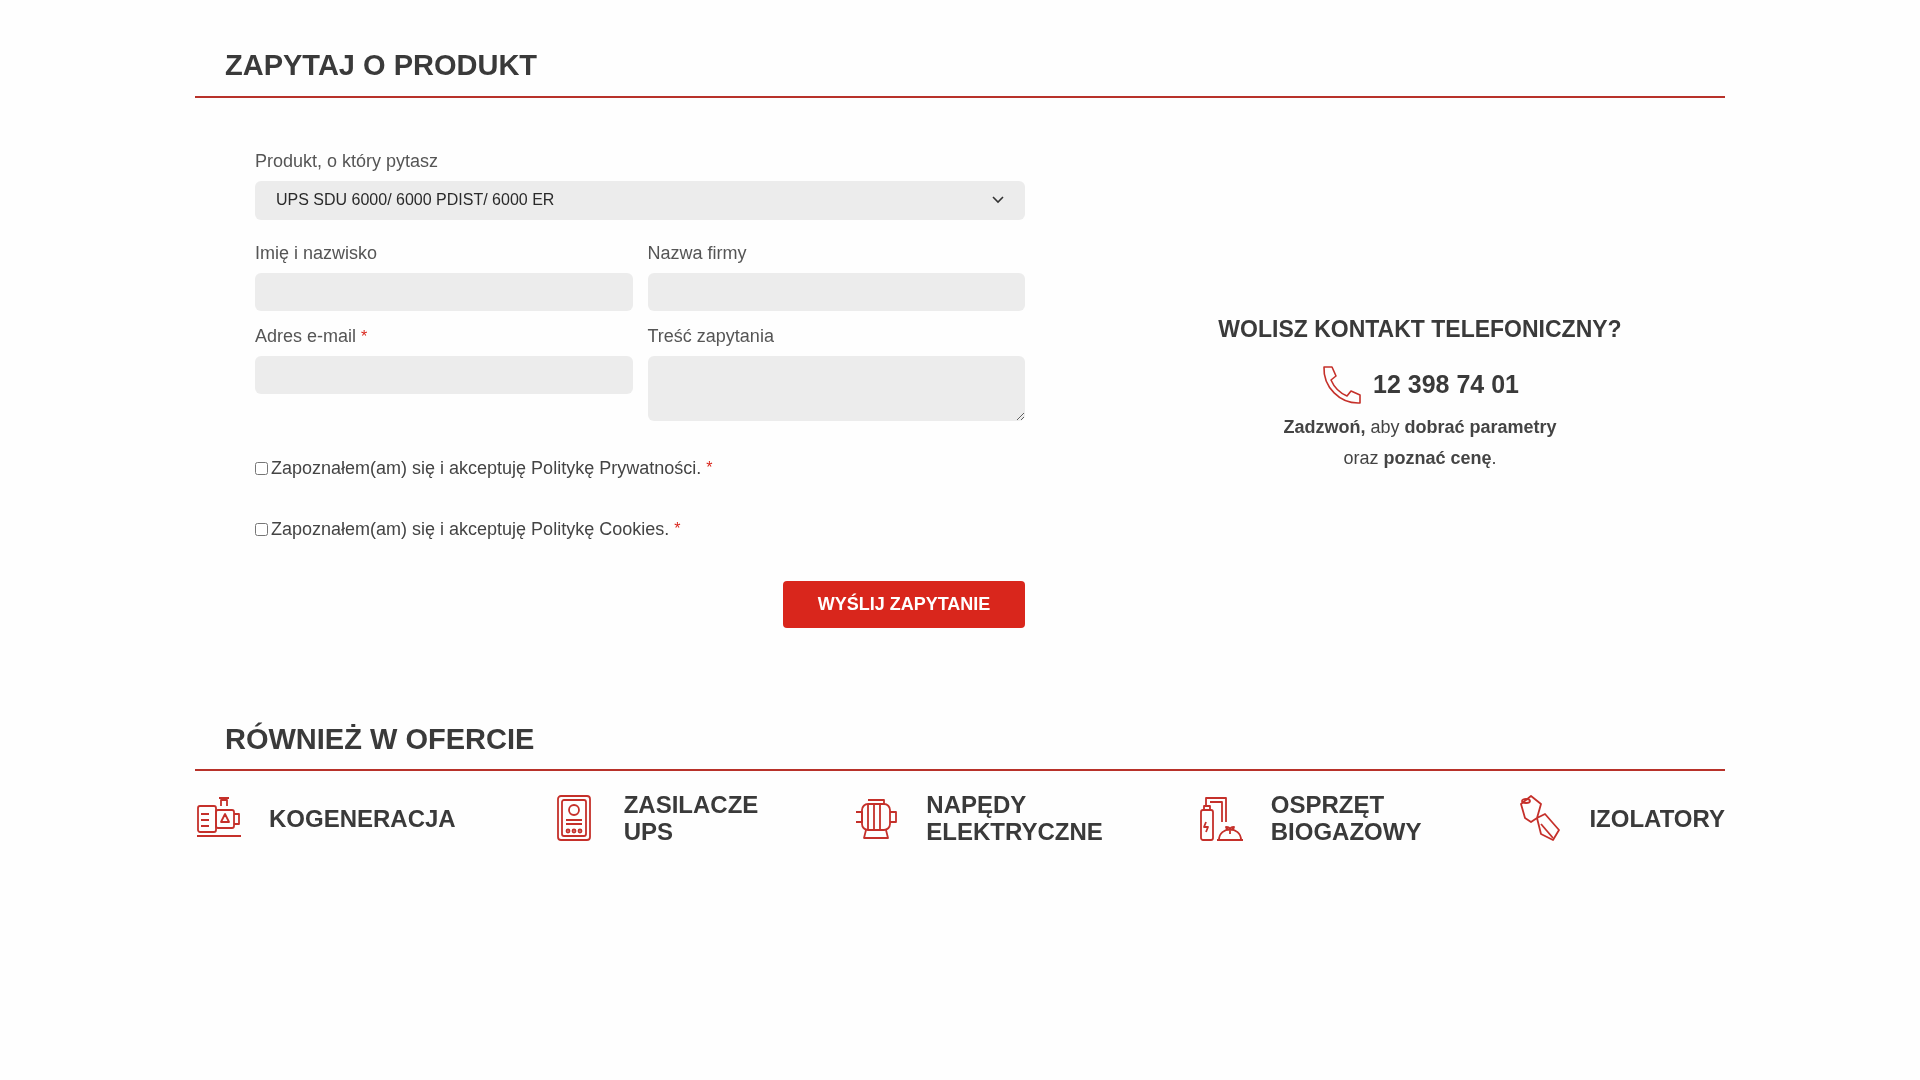 Image resolution: width=1920 pixels, height=1080 pixels. I want to click on product-select: UPS SDU 6000/ 6000 PDIST/ 6000 ER, so click(640, 200).